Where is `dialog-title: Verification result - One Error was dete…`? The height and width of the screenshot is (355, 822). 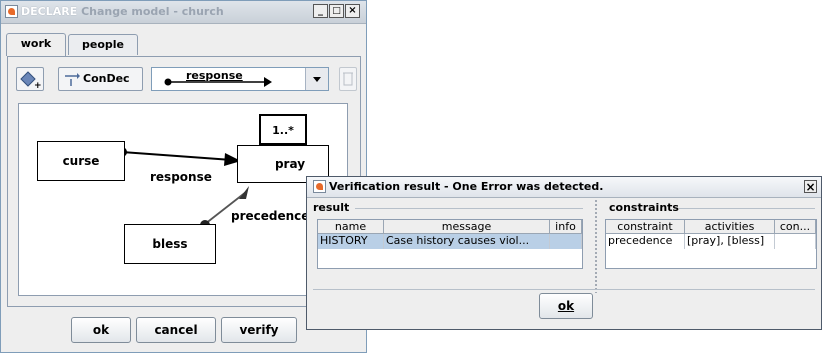
dialog-title: Verification result - One Error was dete… is located at coordinates (466, 186).